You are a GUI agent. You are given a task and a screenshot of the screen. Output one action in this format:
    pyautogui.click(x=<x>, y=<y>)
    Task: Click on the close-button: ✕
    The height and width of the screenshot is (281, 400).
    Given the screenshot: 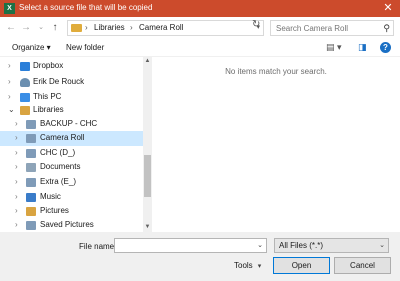 What is the action you would take?
    pyautogui.click(x=388, y=8)
    